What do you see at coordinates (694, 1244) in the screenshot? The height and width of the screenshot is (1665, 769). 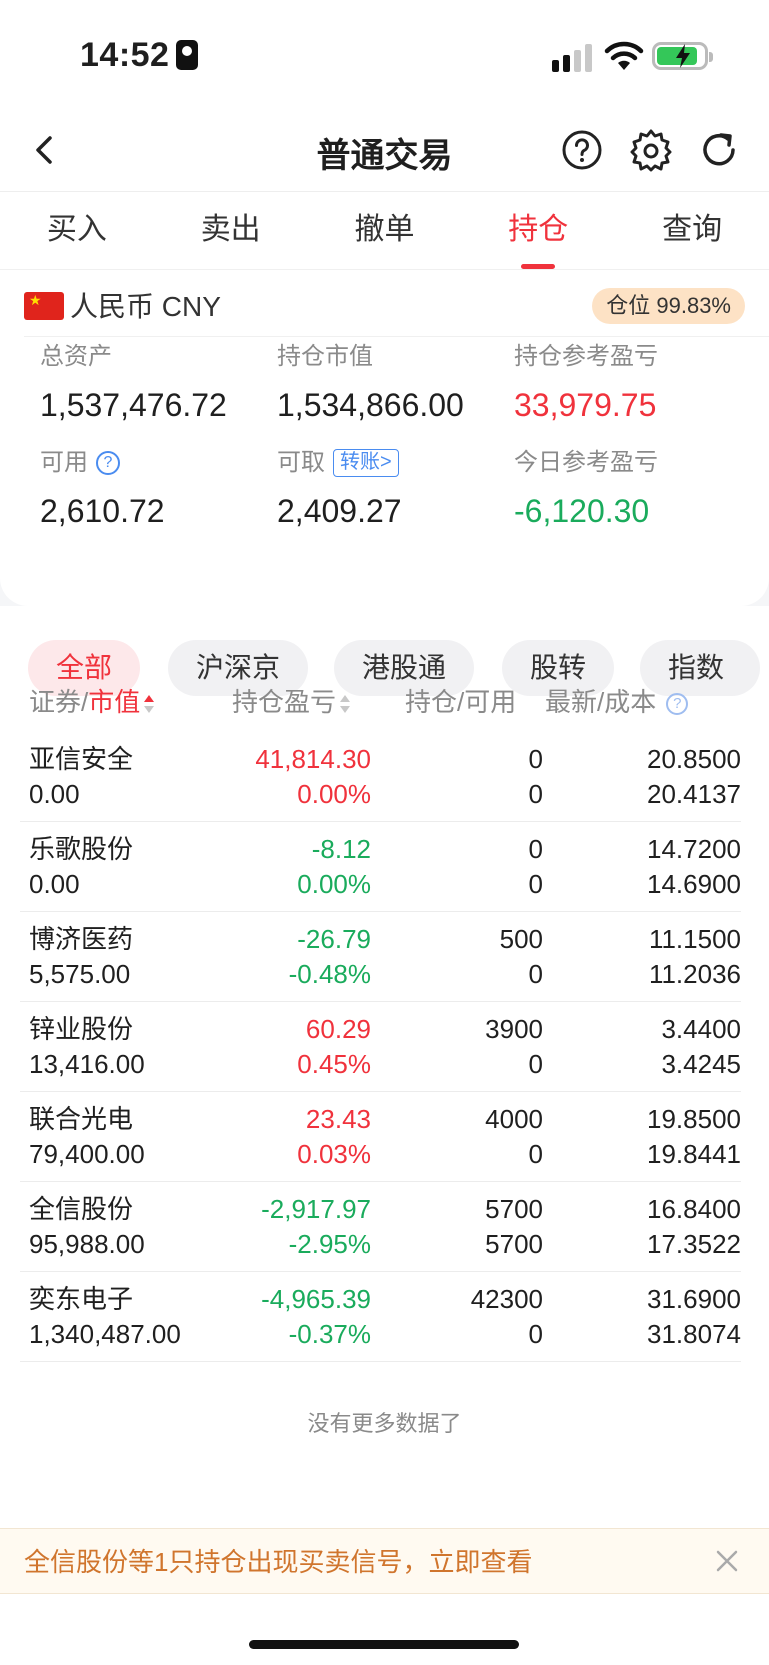 I see `cost-price: 17.3522` at bounding box center [694, 1244].